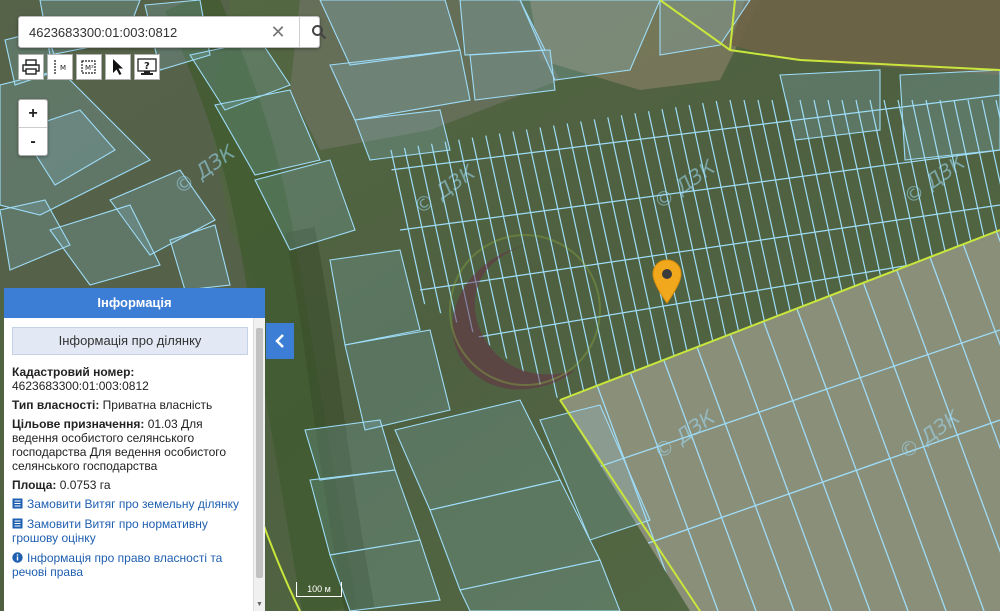 Image resolution: width=1000 pixels, height=611 pixels. I want to click on pointer-icon, so click(118, 67).